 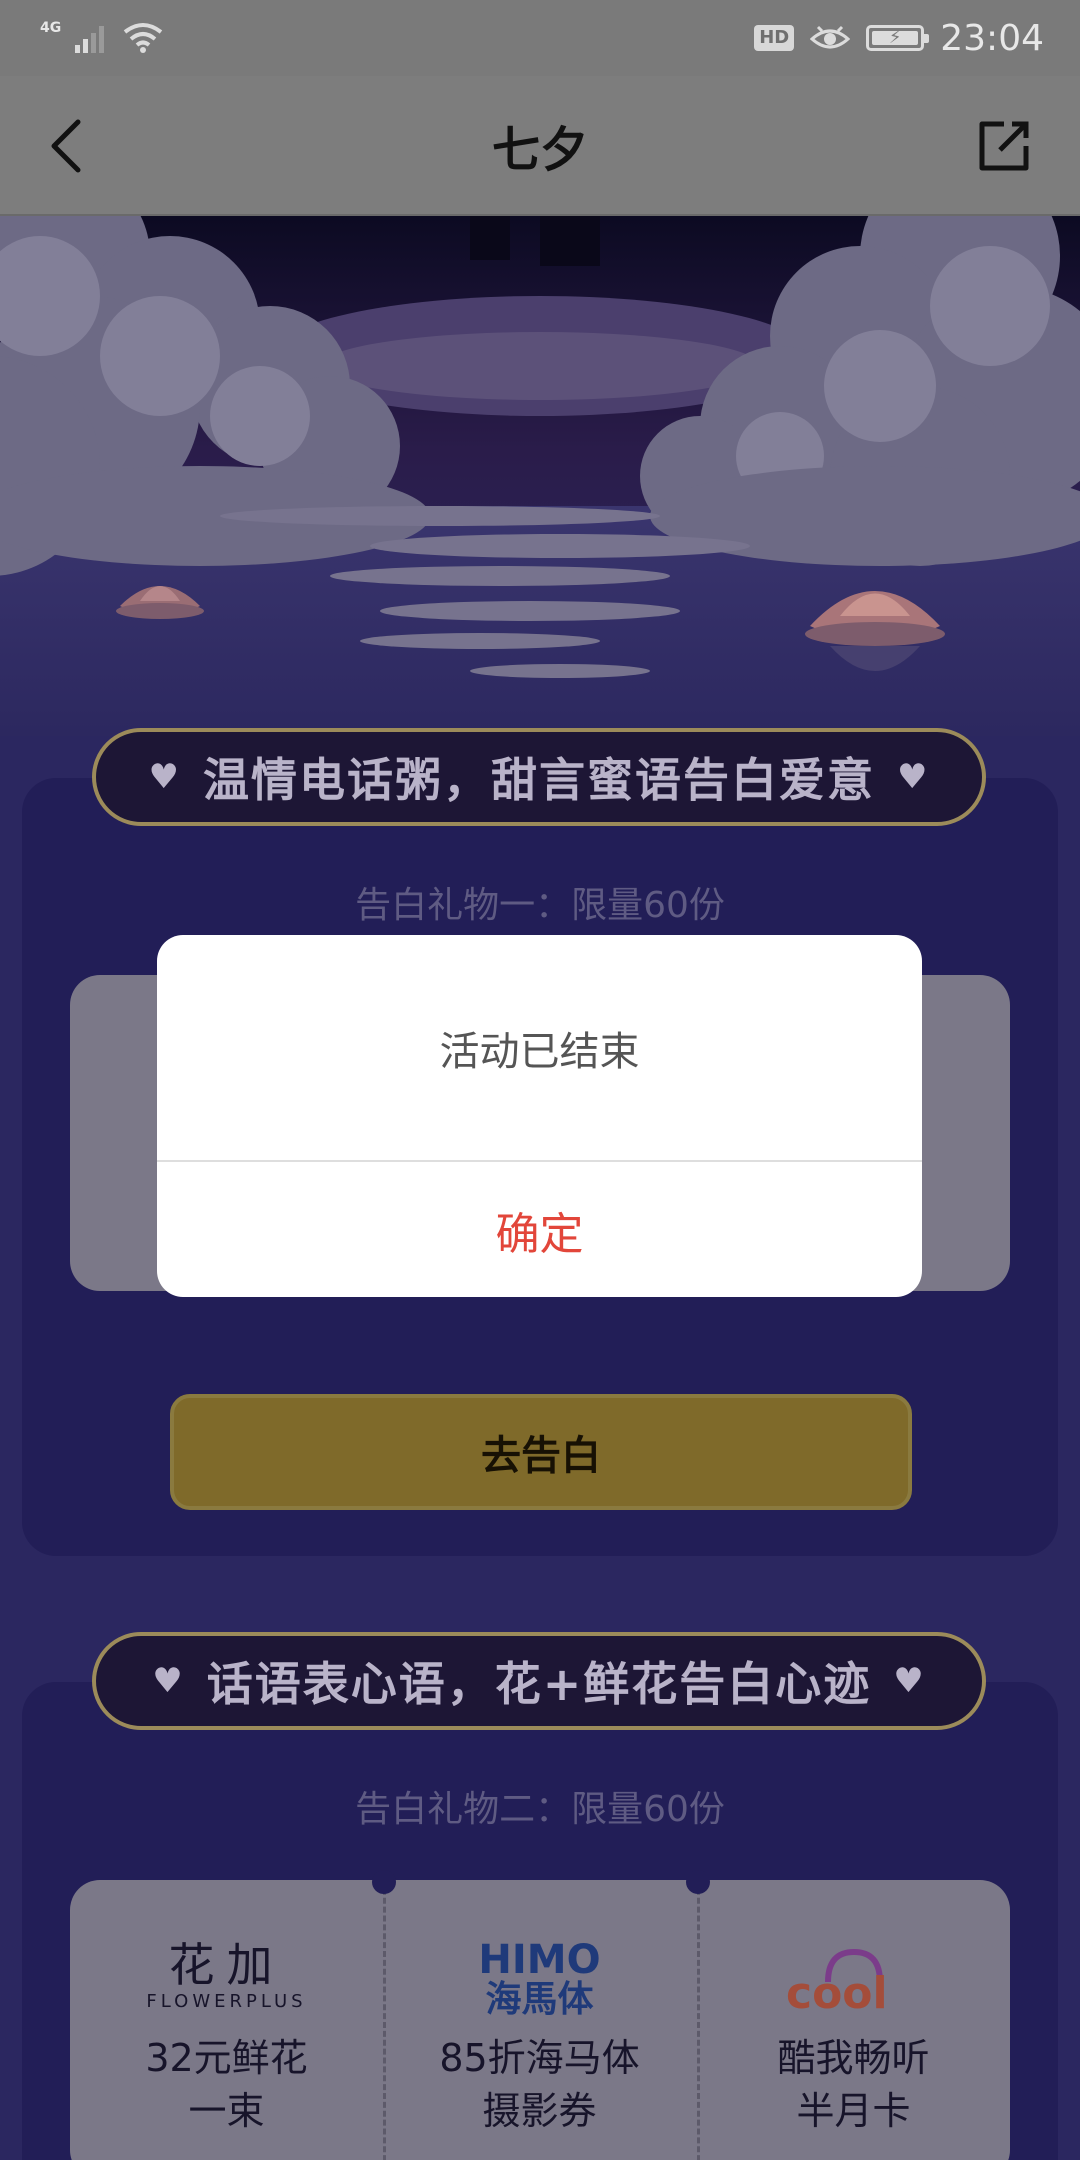 I want to click on dialog-message: 活动已结束, so click(x=539, y=1048).